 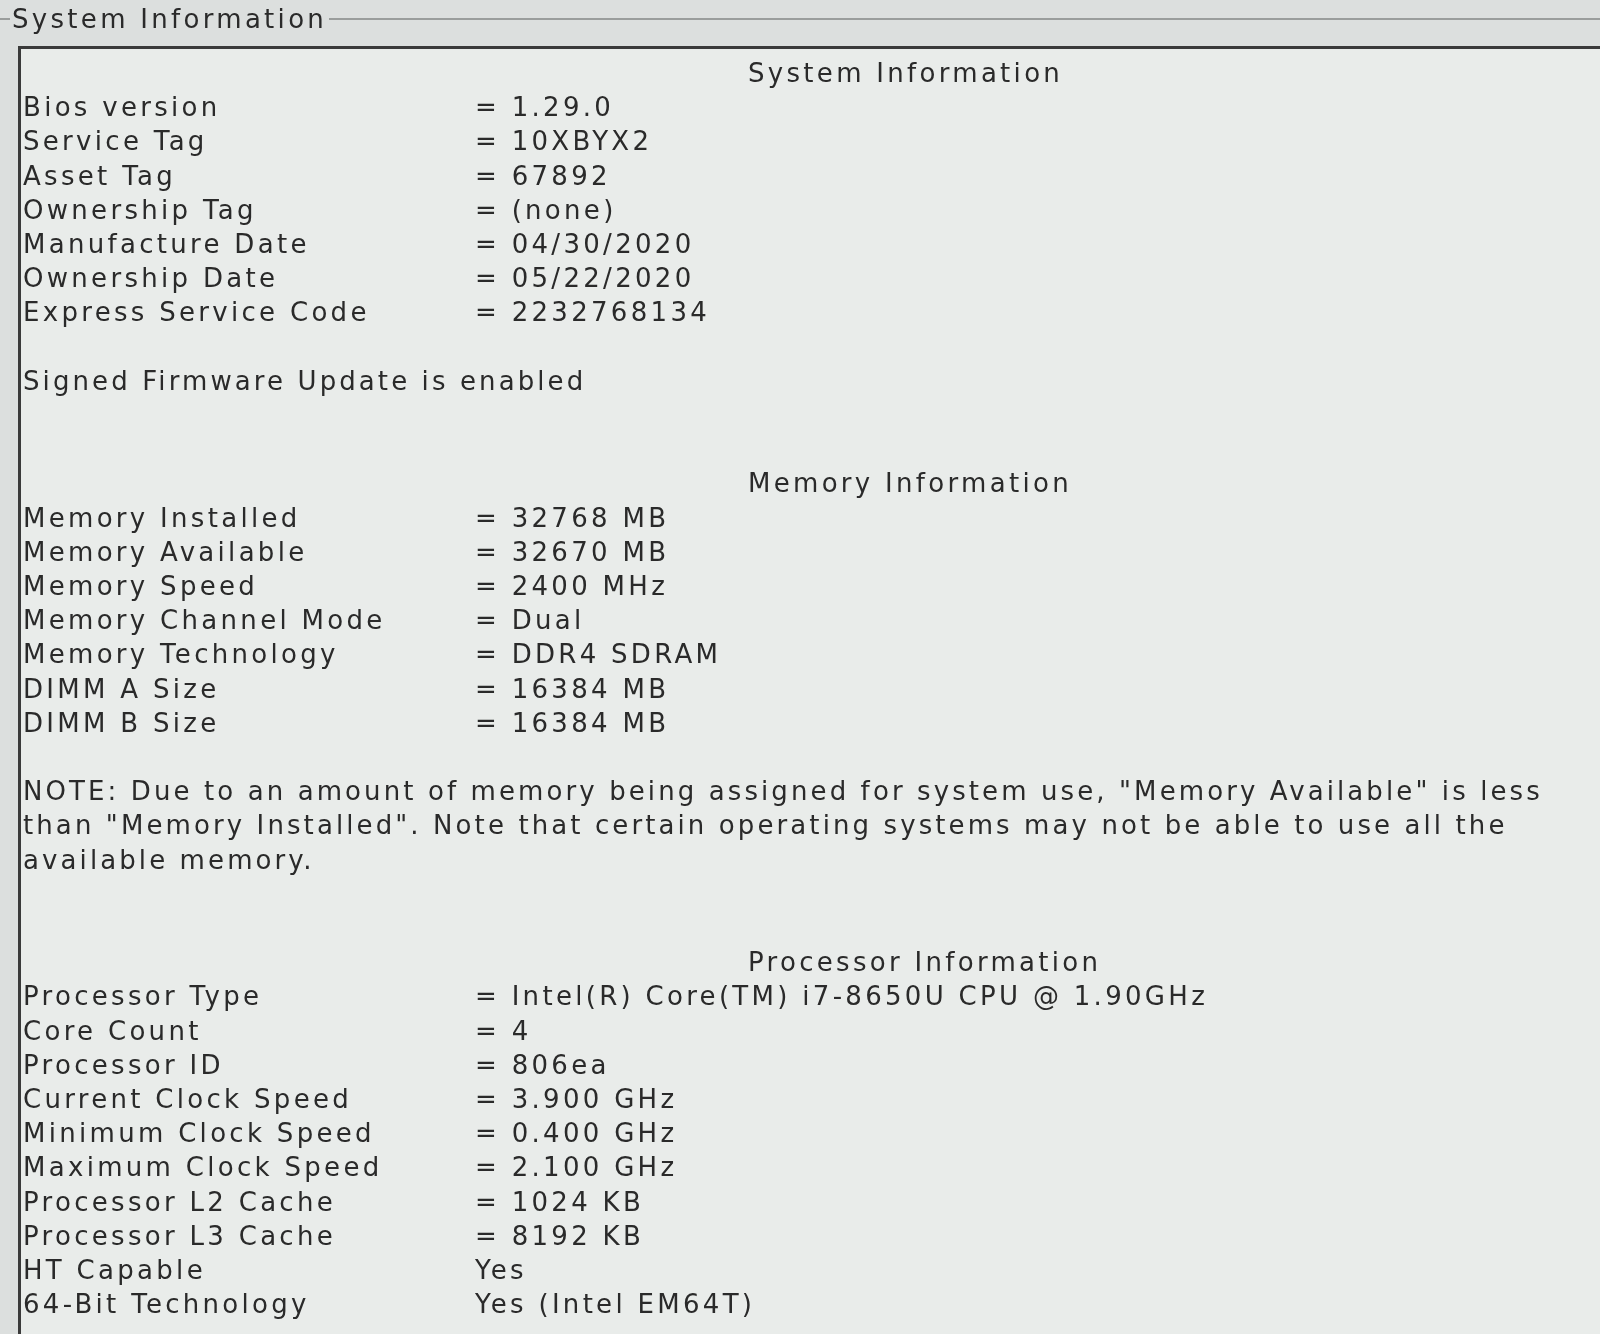 What do you see at coordinates (180, 1202) in the screenshot?
I see `field-label: Processor L2 Cache` at bounding box center [180, 1202].